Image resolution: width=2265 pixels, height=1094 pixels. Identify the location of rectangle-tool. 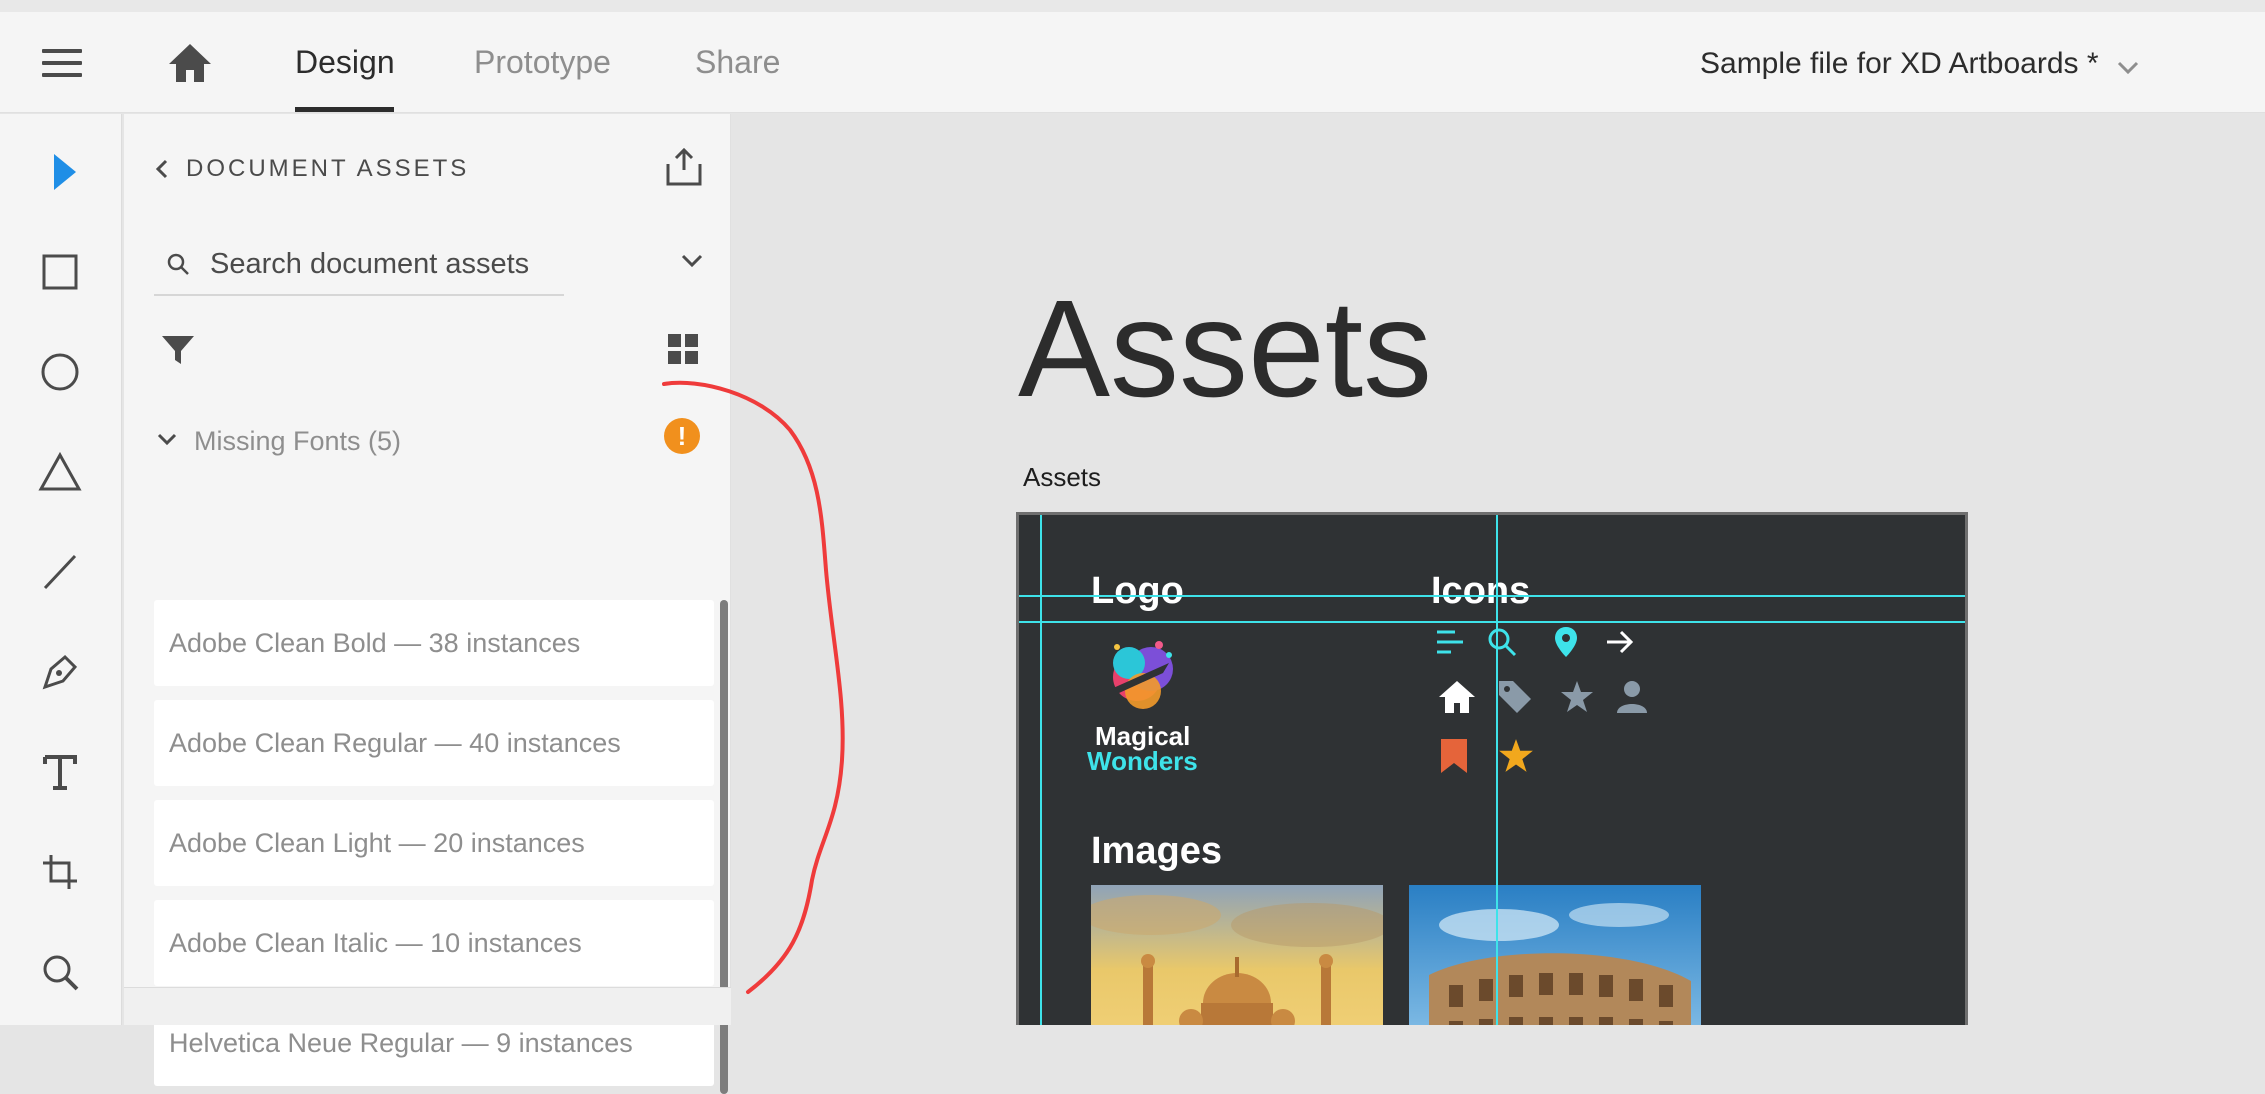
(60, 272).